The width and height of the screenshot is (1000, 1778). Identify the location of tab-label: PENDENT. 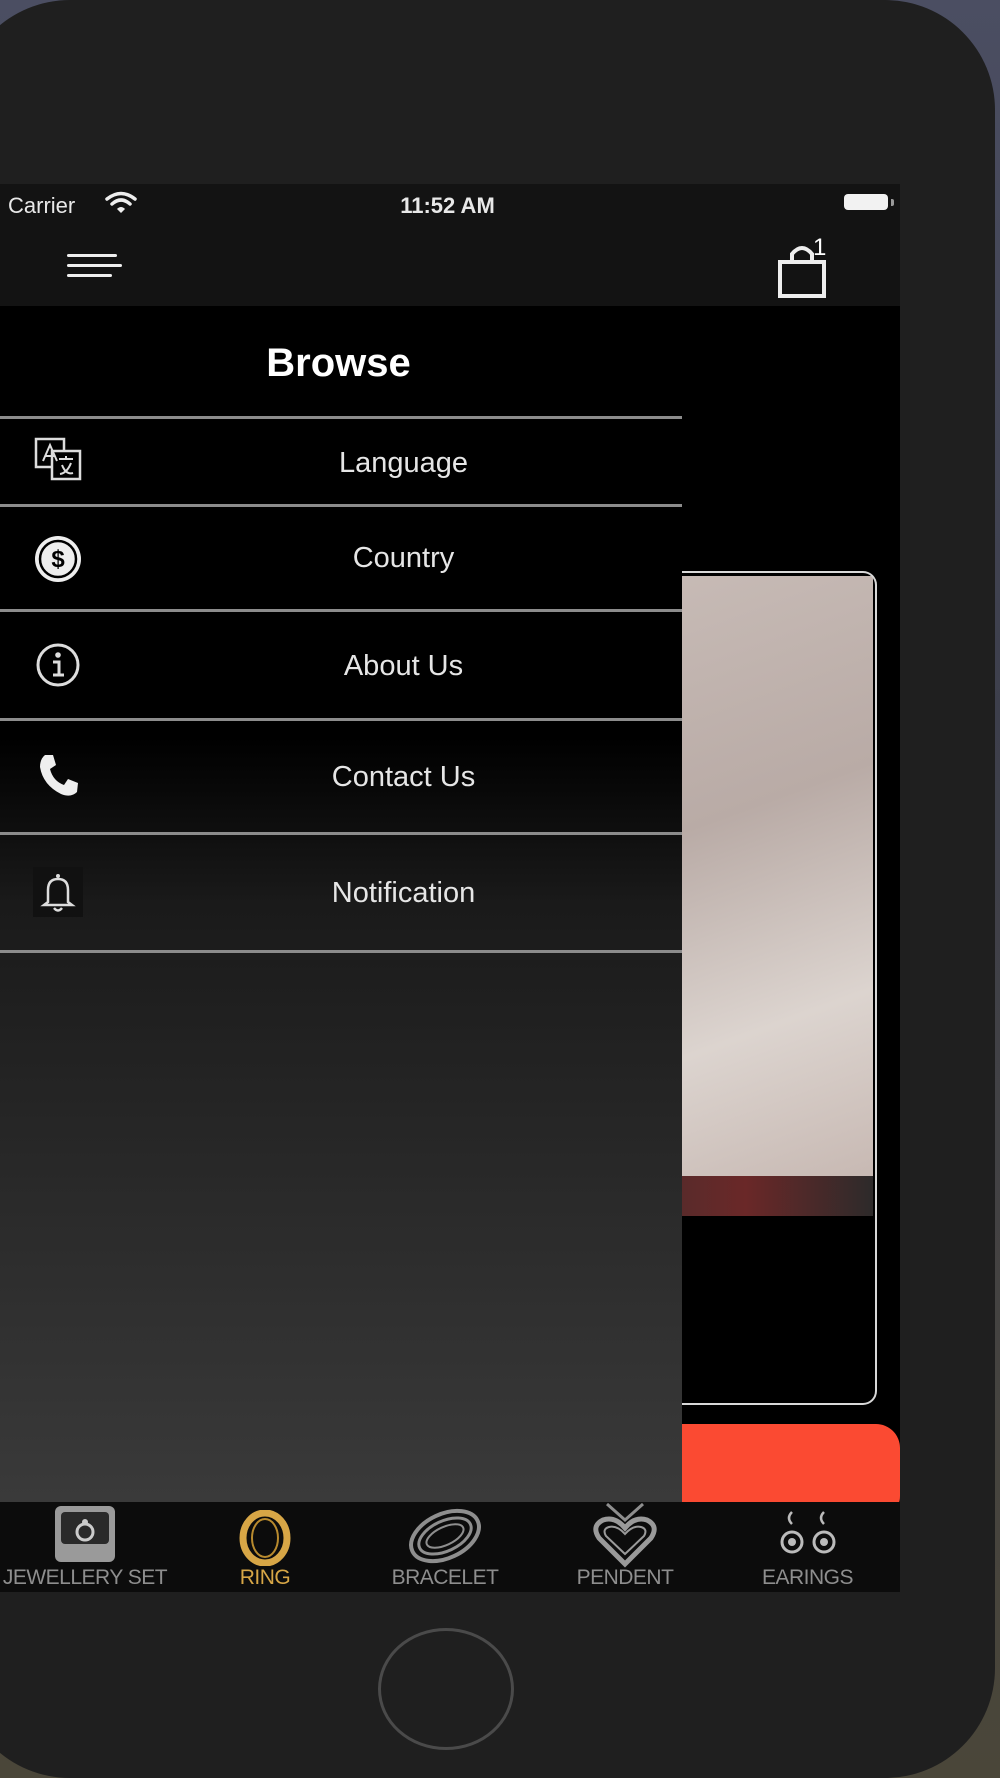
(625, 1577).